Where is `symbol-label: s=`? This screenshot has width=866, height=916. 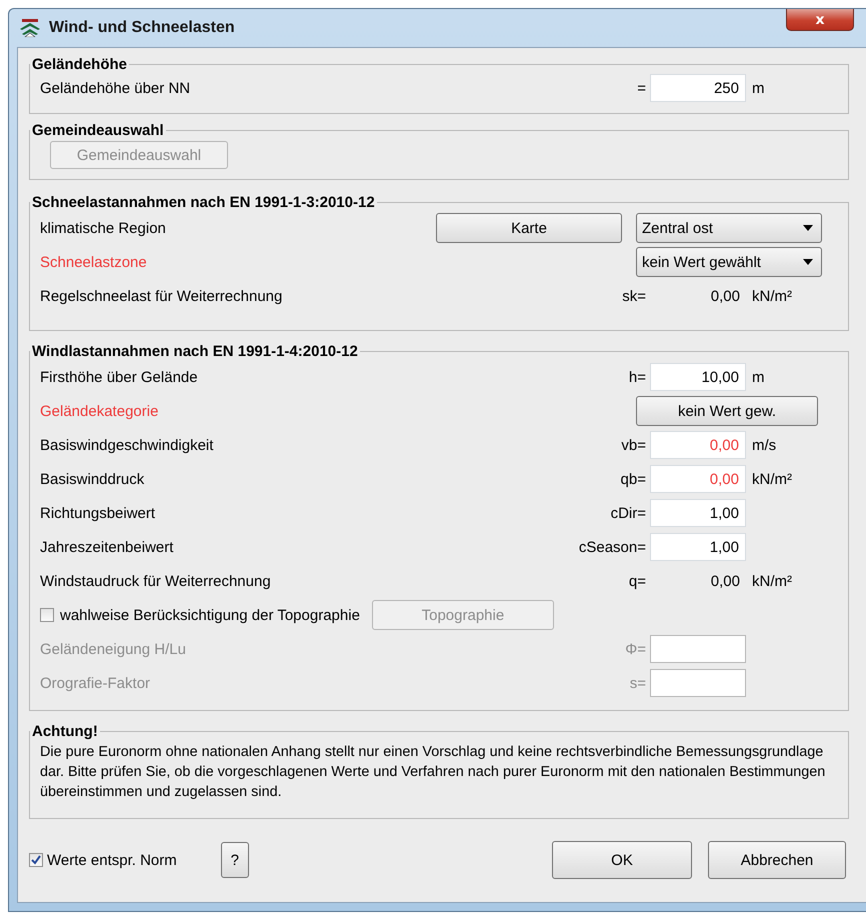 symbol-label: s= is located at coordinates (637, 683).